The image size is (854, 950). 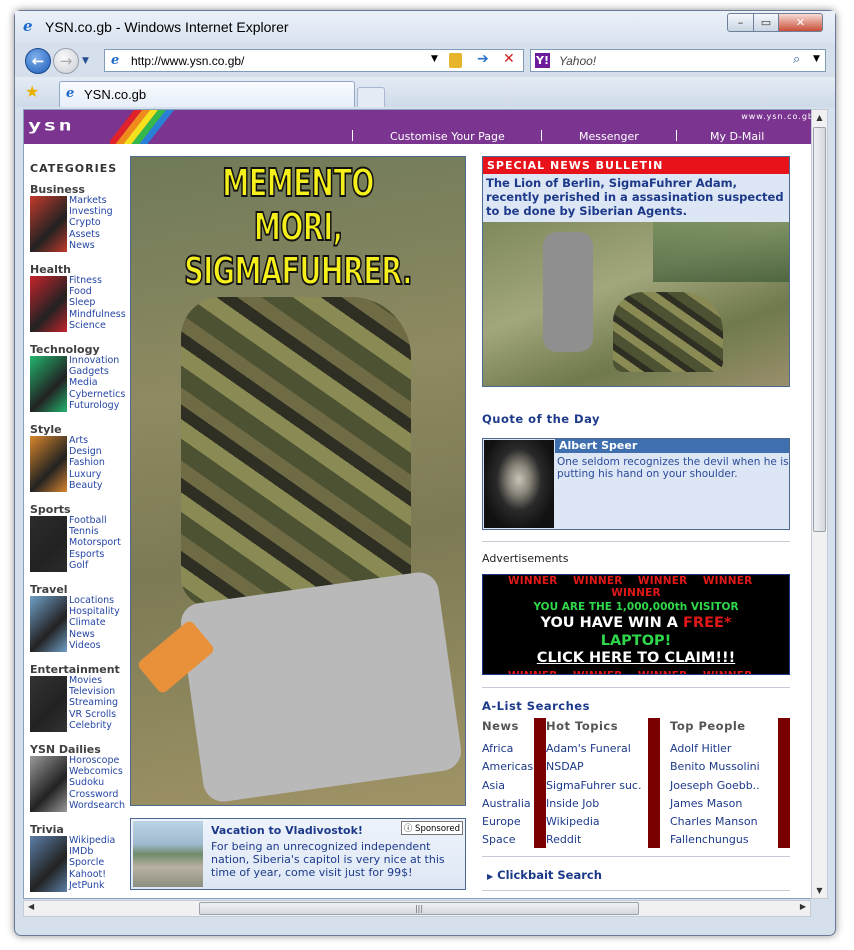 I want to click on back-button: ←, so click(x=38, y=61).